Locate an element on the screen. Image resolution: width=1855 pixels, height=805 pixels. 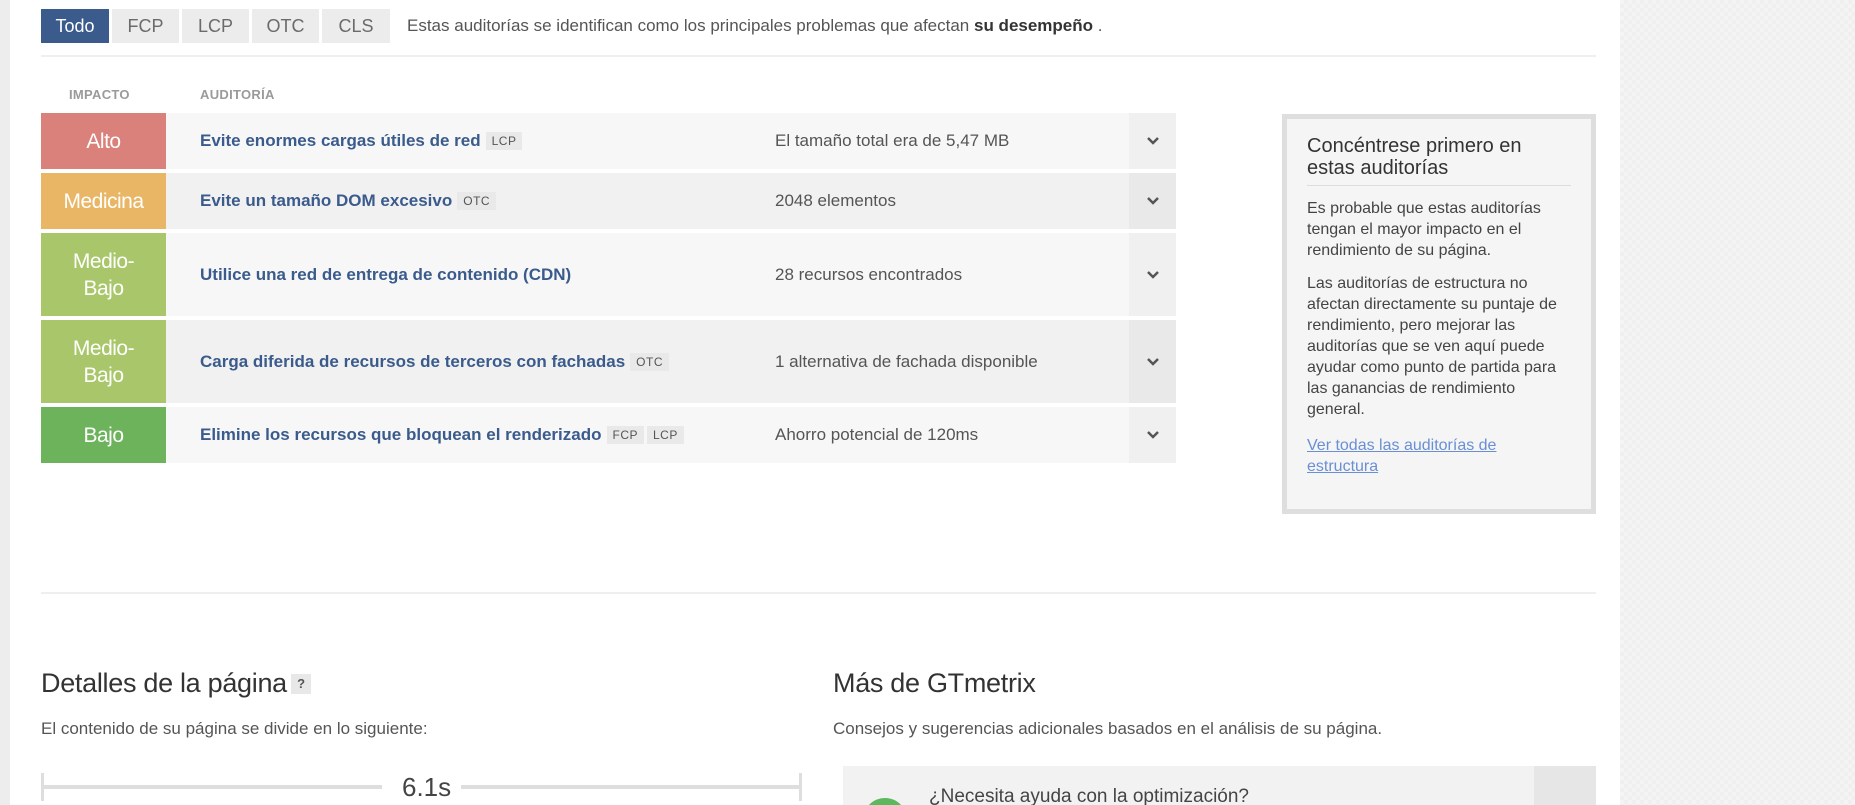
impact-badge: Bajo is located at coordinates (103, 435).